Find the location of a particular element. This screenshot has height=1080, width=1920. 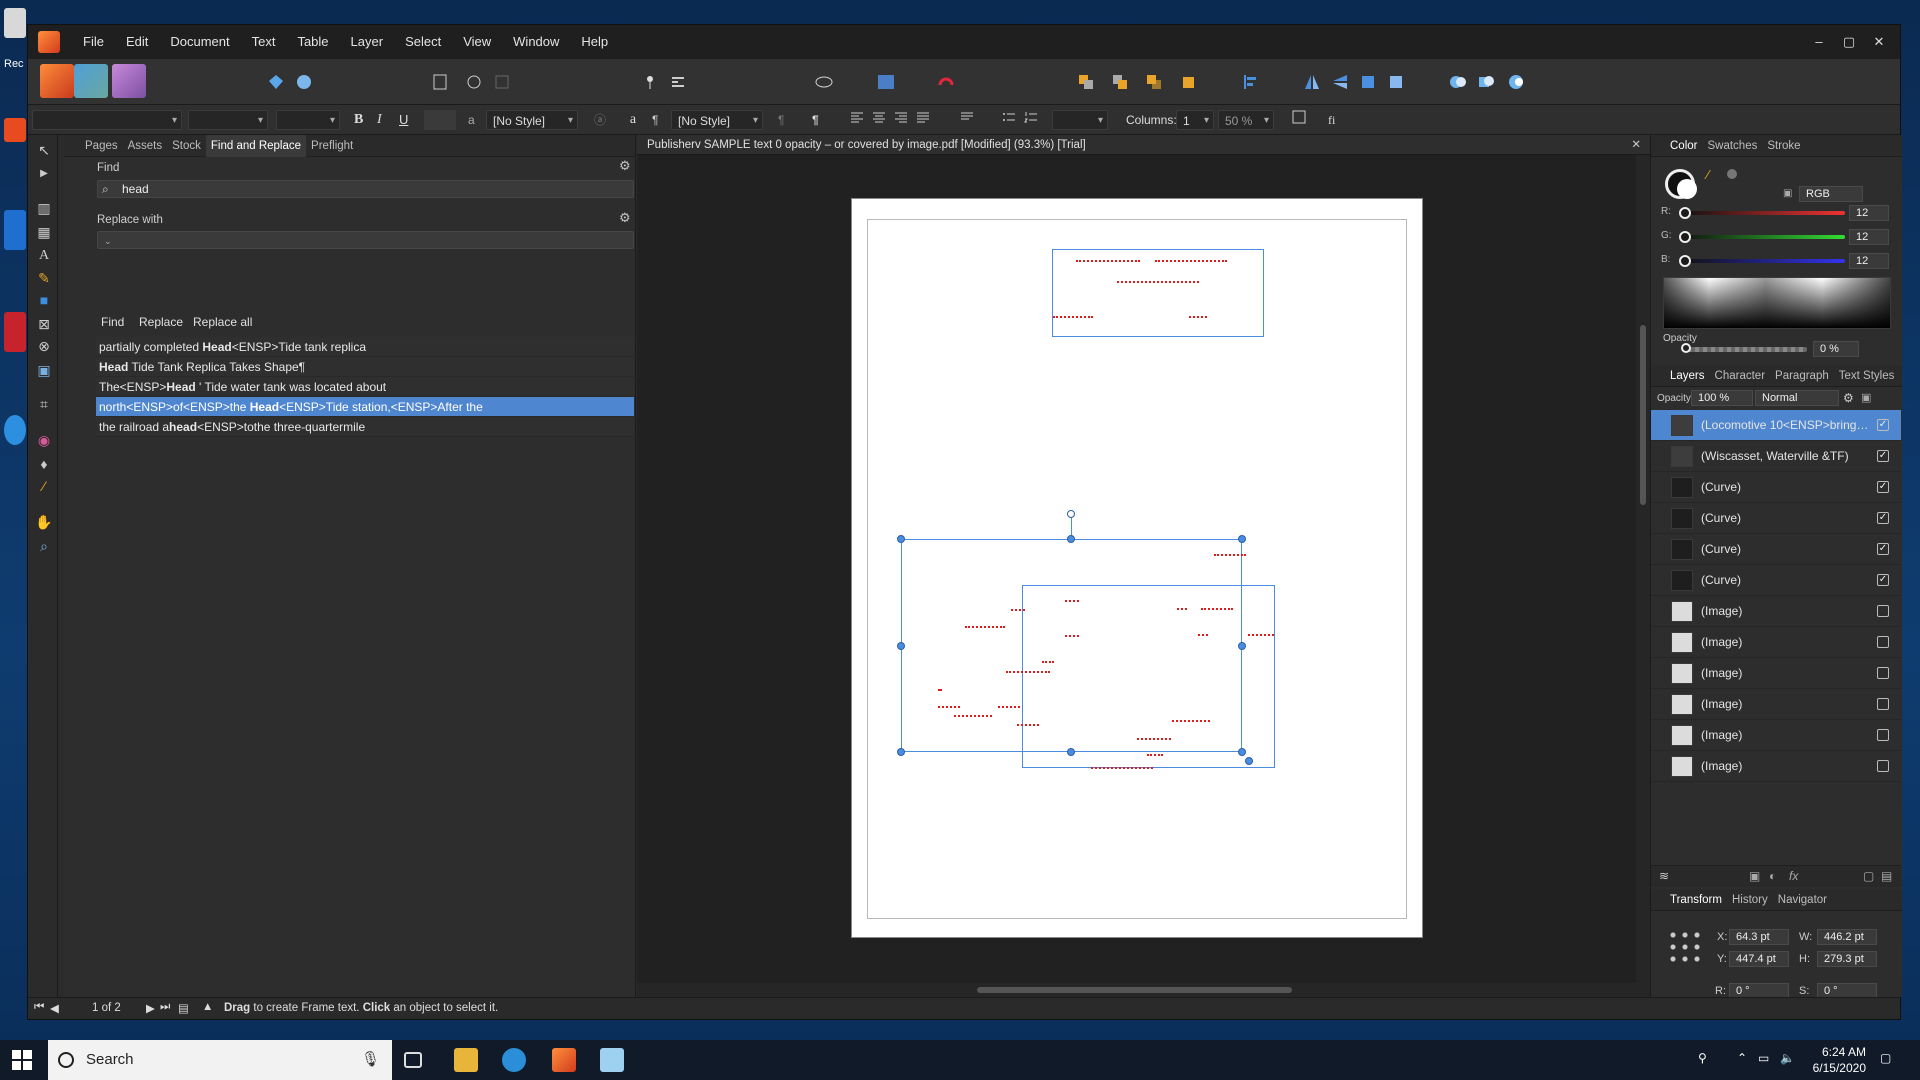

italic-button: I is located at coordinates (385, 120).